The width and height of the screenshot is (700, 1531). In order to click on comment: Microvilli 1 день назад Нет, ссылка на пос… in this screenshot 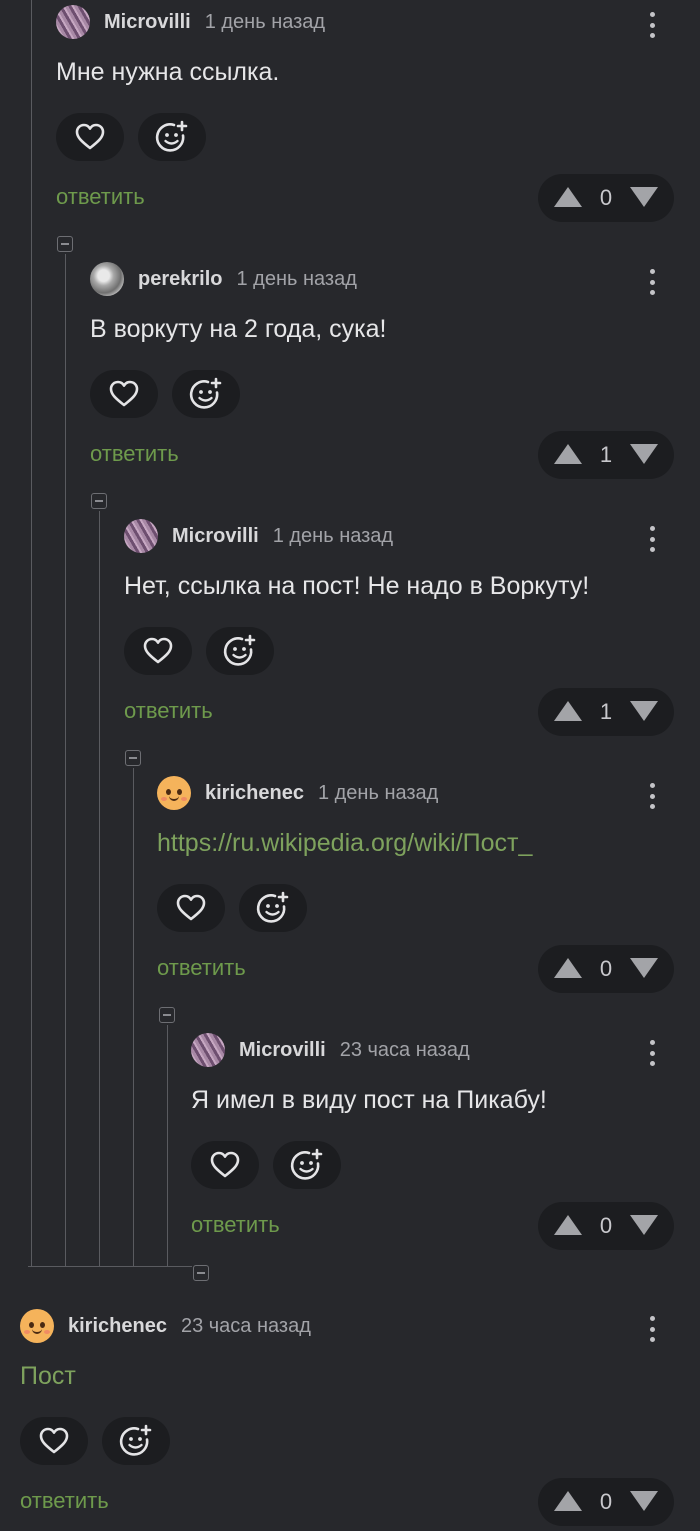, I will do `click(412, 633)`.